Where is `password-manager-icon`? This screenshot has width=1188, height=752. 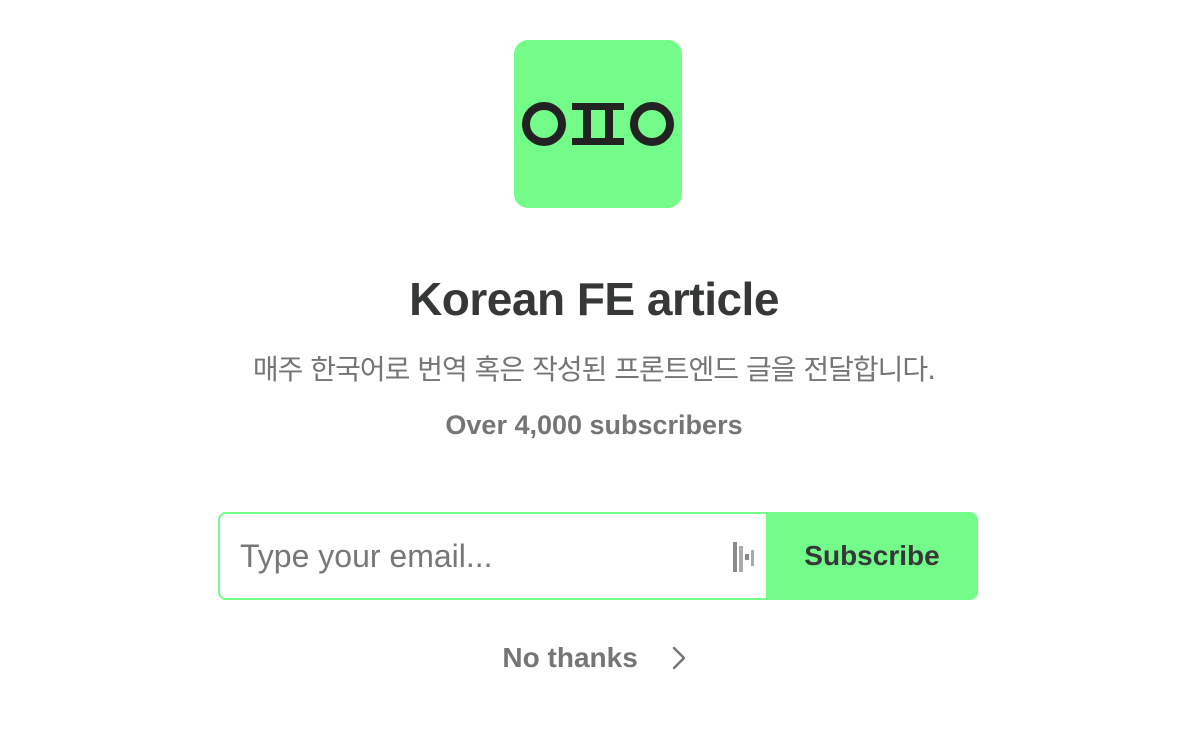 password-manager-icon is located at coordinates (744, 557).